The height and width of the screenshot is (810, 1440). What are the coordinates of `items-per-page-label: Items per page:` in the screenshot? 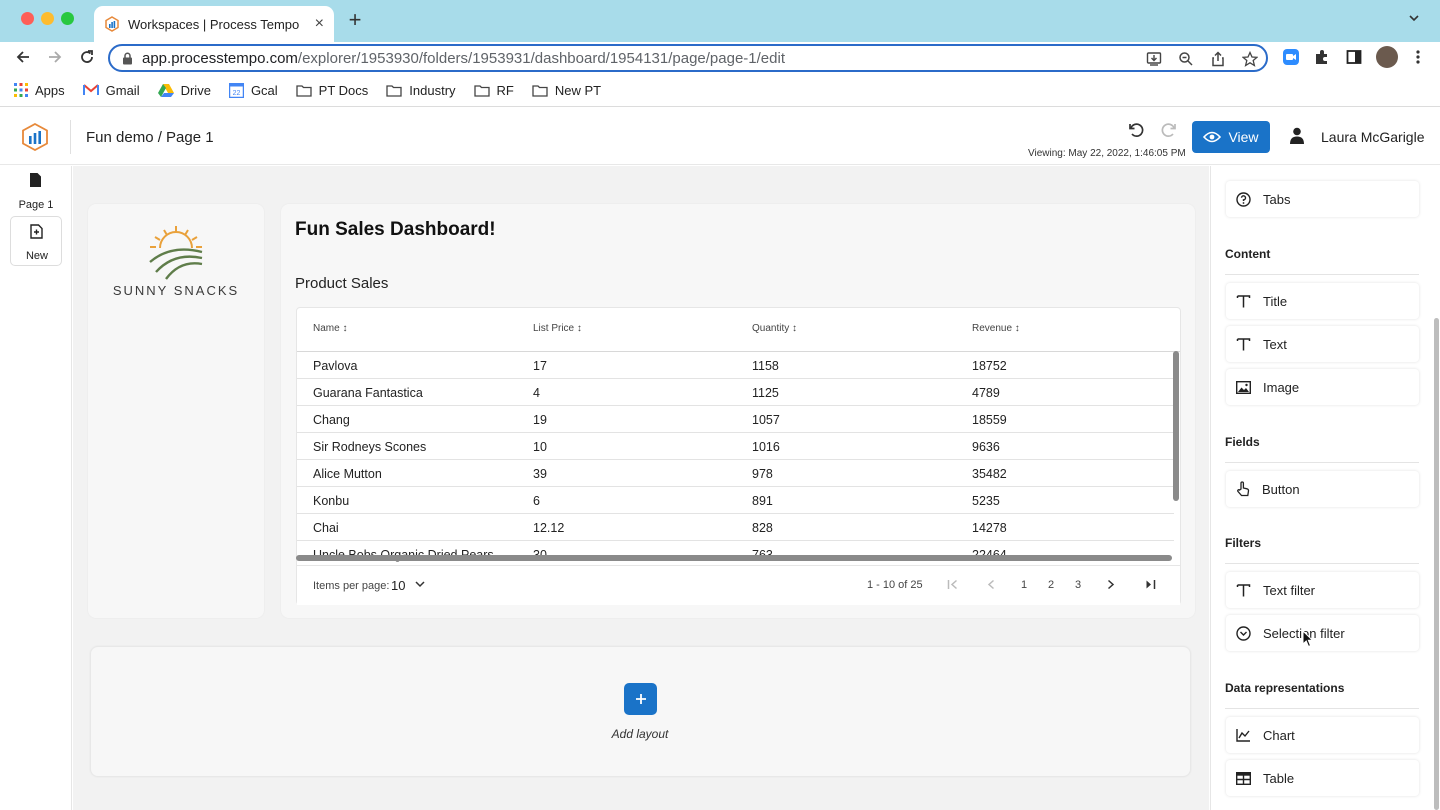 It's located at (351, 586).